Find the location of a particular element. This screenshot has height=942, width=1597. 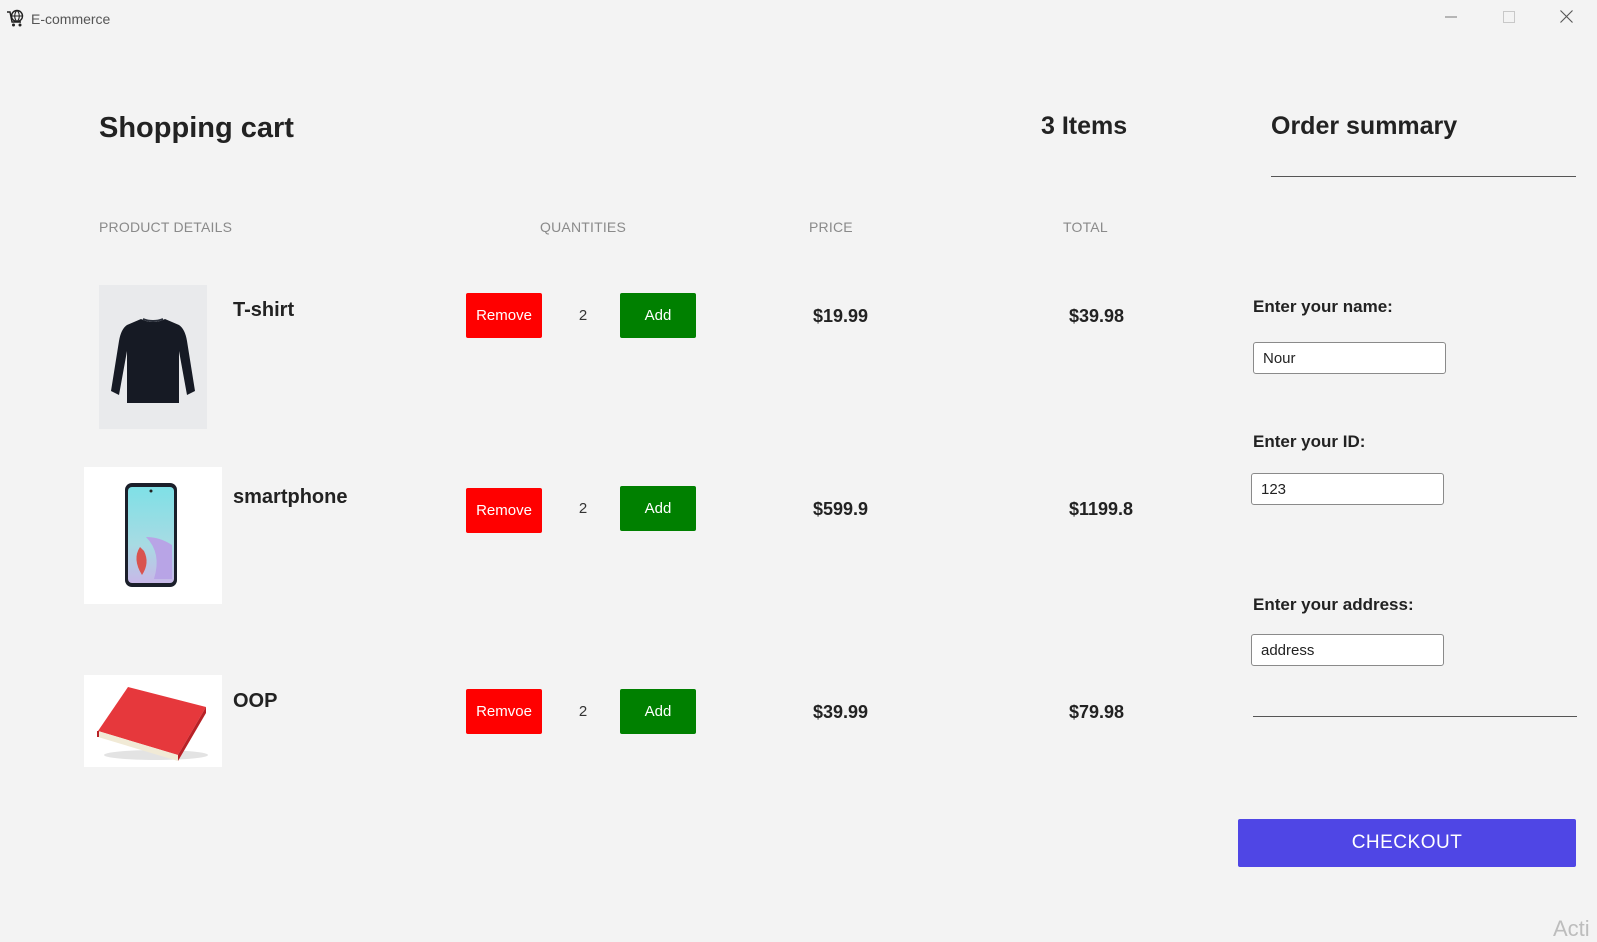

column-header-product: PRODUCT DETAILS is located at coordinates (166, 227).